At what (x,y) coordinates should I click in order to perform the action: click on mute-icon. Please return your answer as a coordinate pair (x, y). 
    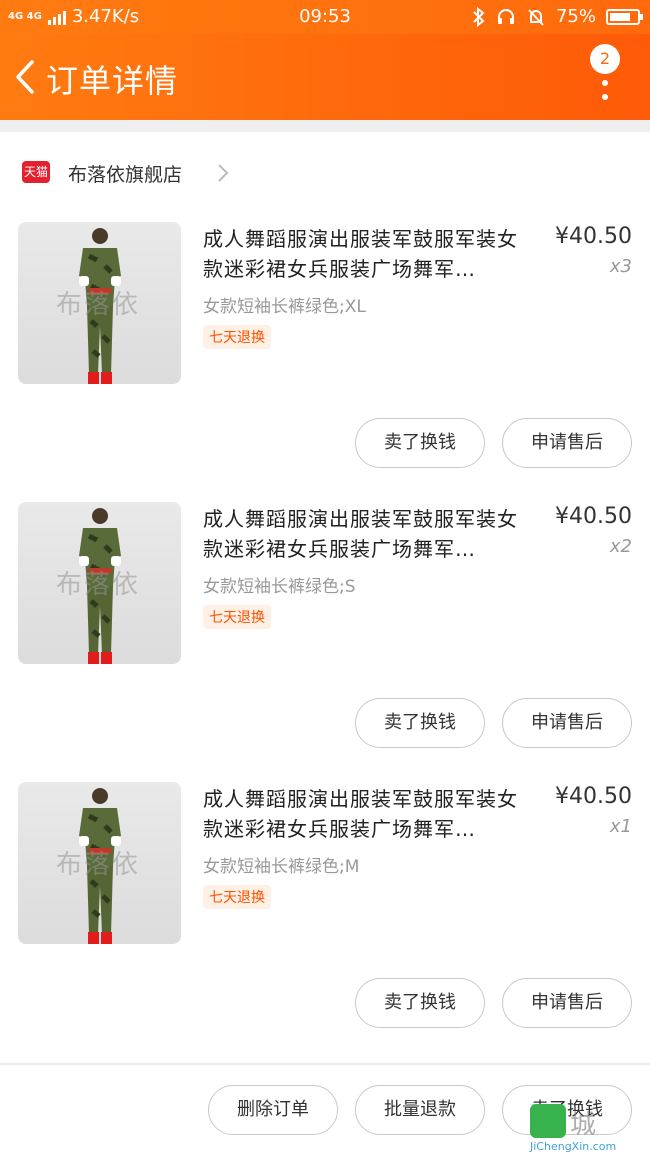
    Looking at the image, I should click on (536, 17).